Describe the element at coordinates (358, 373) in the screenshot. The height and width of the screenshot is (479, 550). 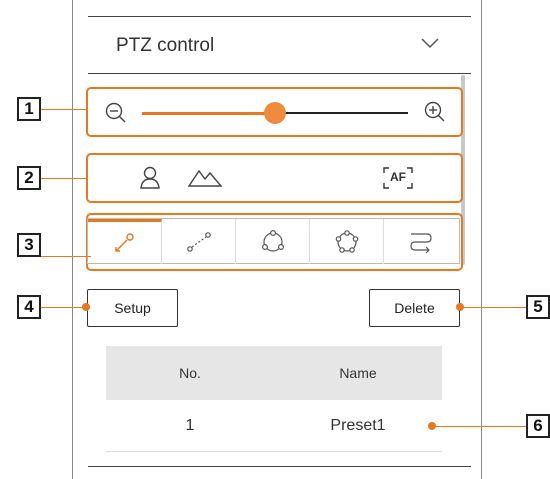
I see `column-header-name: Name` at that location.